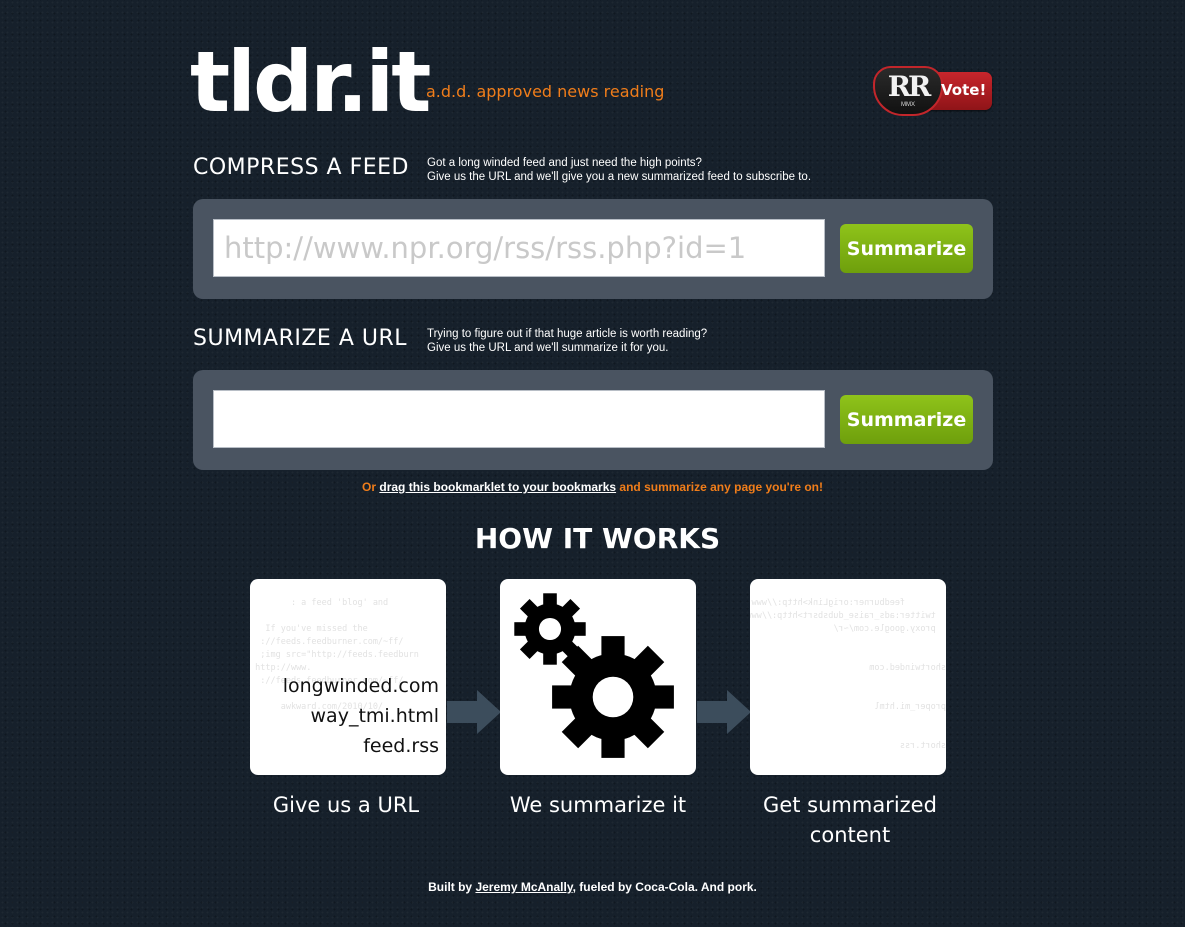  What do you see at coordinates (371, 487) in the screenshot?
I see `bookmarklet-prefix: Or` at bounding box center [371, 487].